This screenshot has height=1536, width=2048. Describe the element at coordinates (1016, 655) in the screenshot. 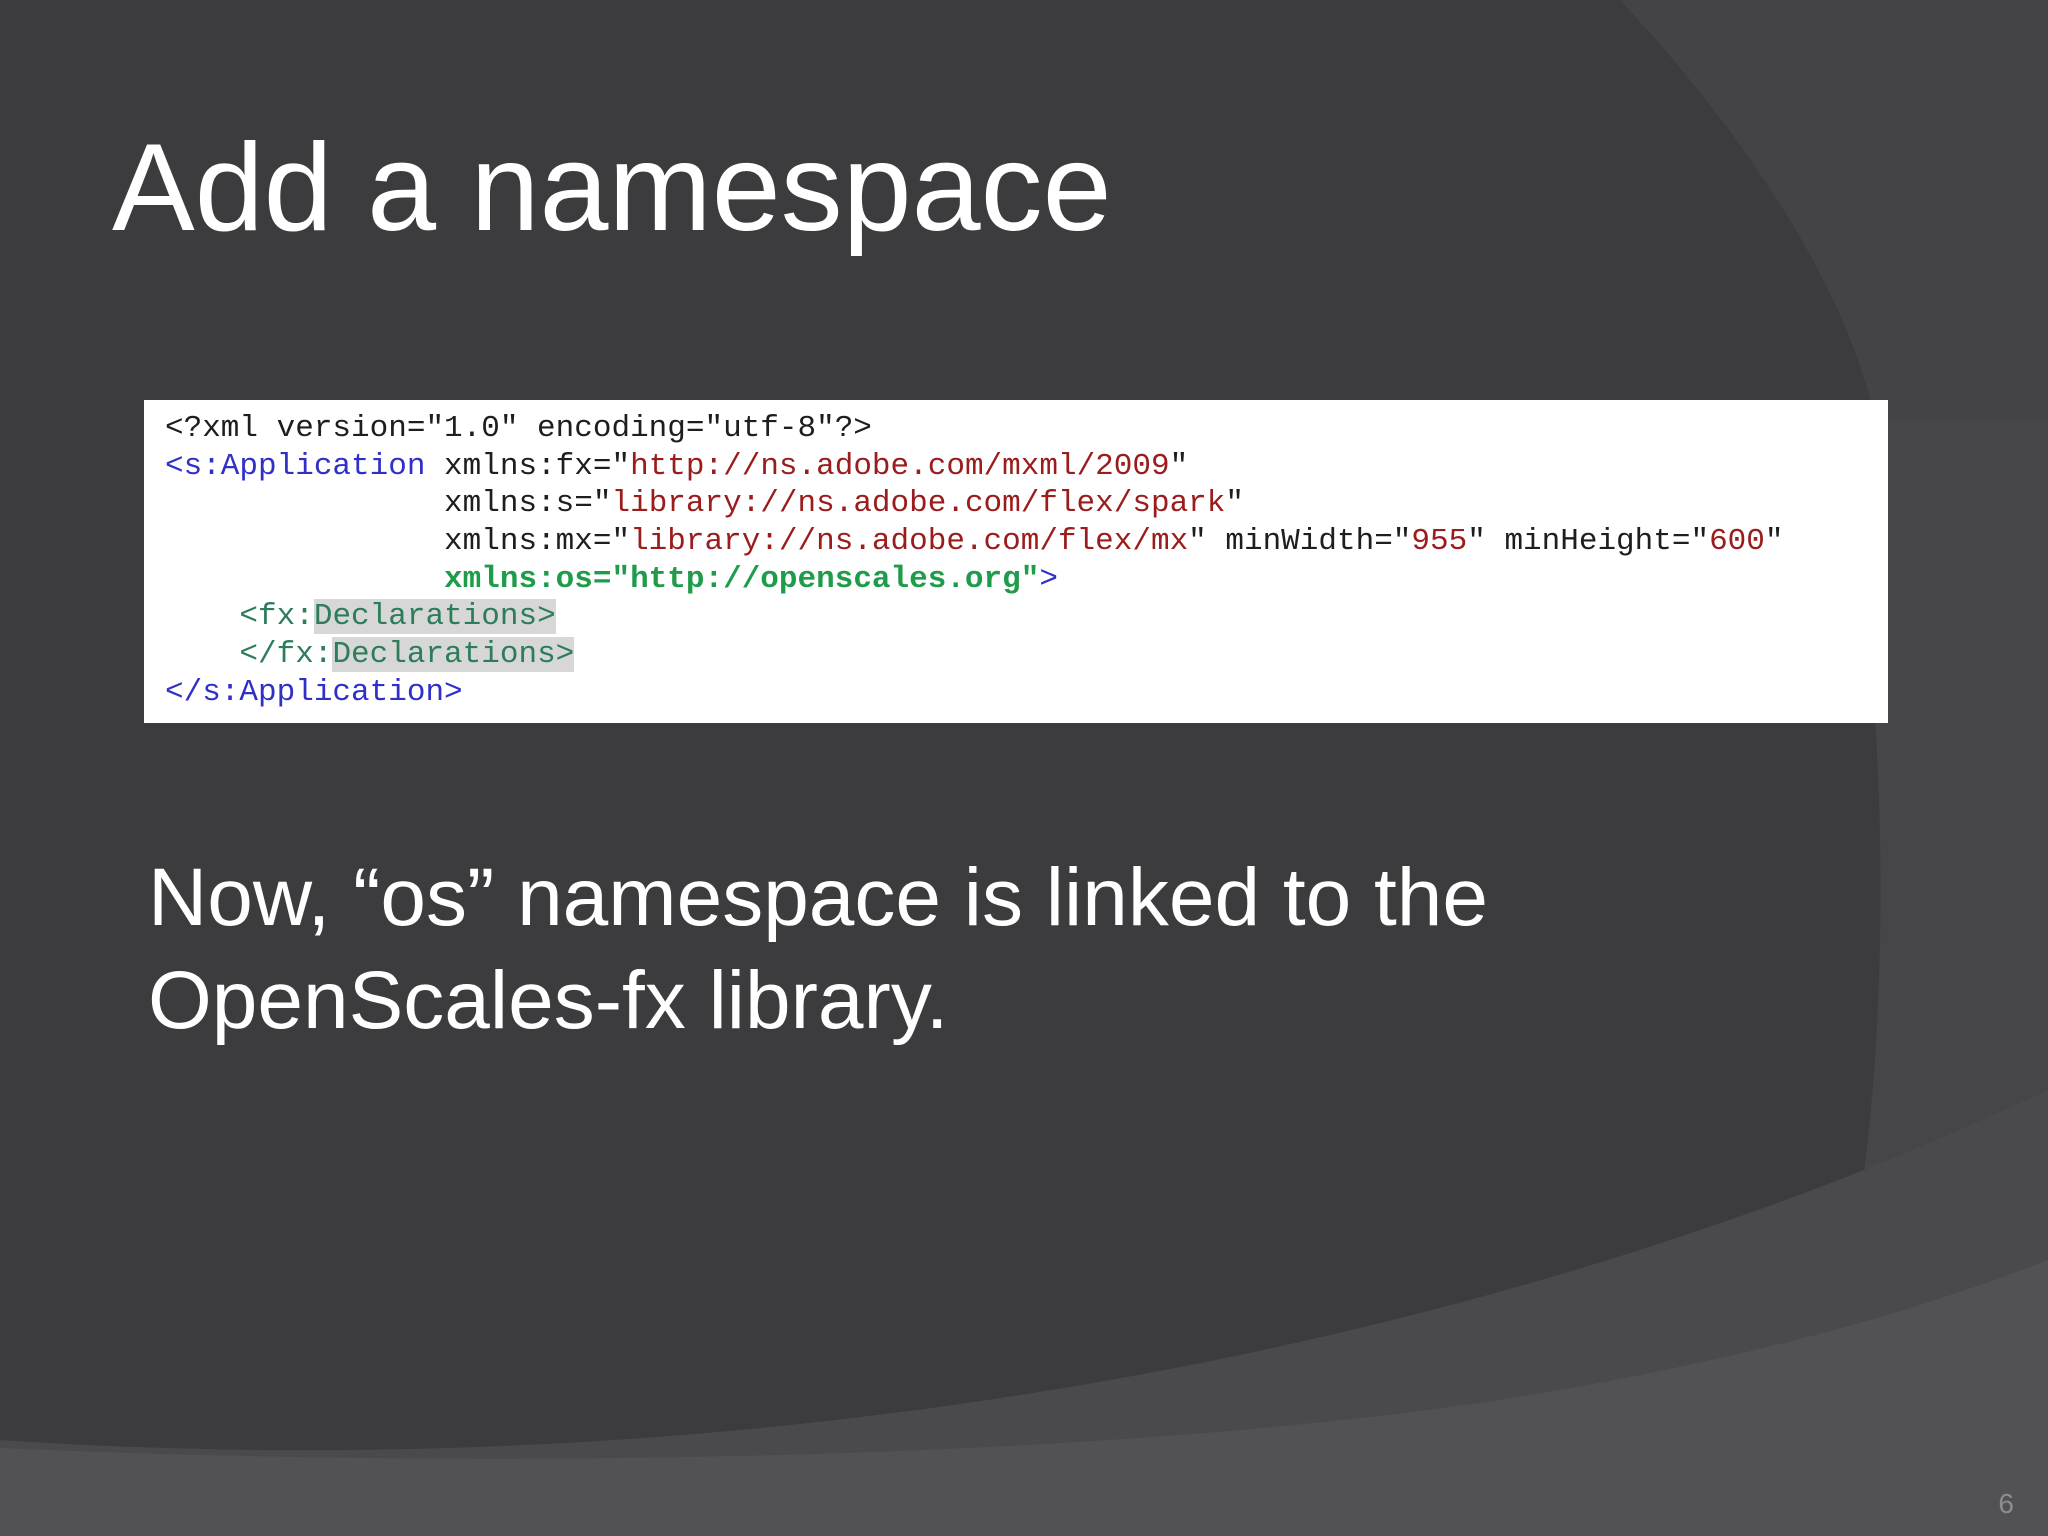

I see `code-line-declarations-close: </fx:Declarations>` at that location.